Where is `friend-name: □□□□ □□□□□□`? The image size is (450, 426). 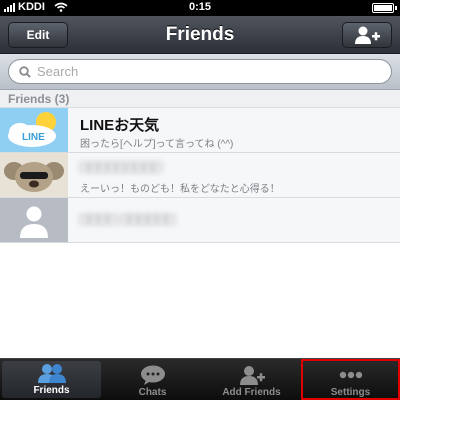
friend-name: □□□□ □□□□□□ is located at coordinates (127, 219).